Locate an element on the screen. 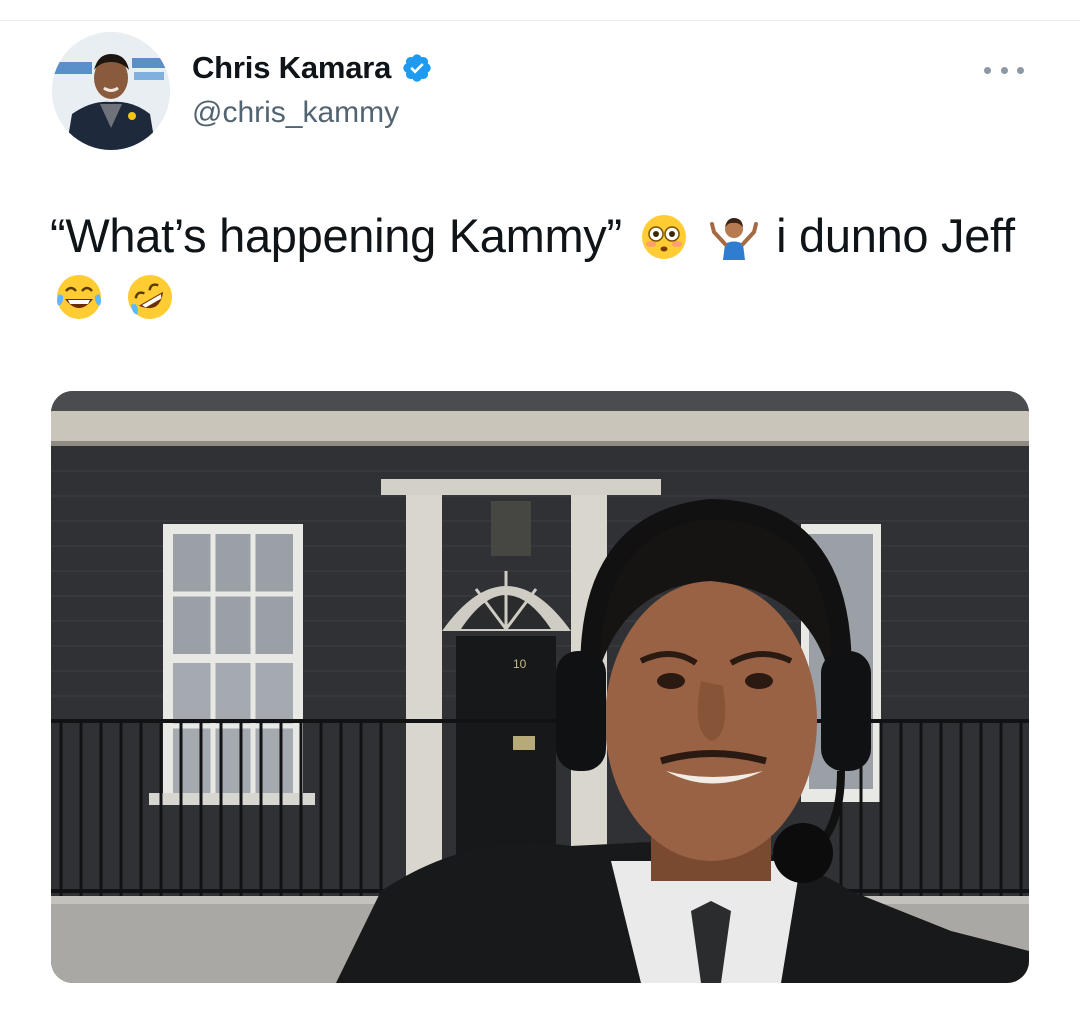  top-divider is located at coordinates (540, 20).